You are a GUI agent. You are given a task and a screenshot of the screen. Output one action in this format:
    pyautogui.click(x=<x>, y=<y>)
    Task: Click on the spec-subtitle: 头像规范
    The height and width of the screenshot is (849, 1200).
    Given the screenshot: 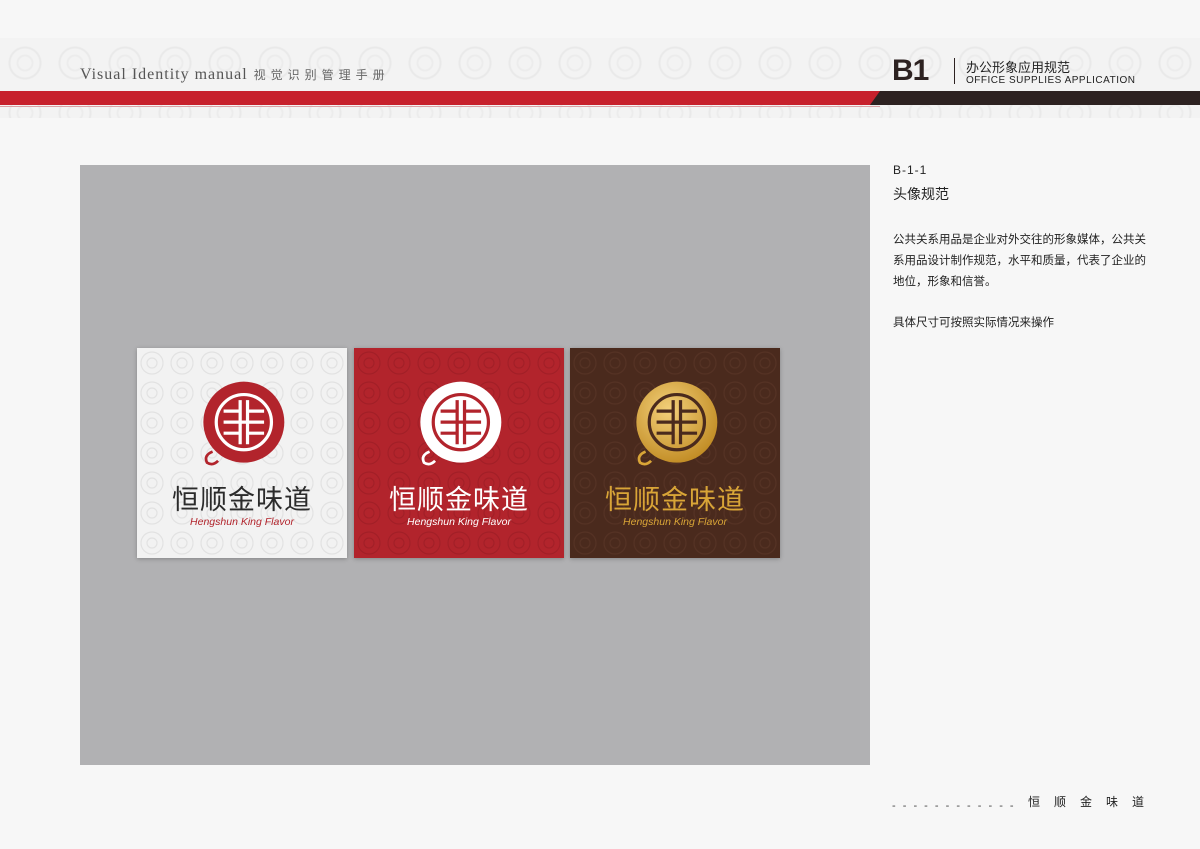 What is the action you would take?
    pyautogui.click(x=921, y=194)
    